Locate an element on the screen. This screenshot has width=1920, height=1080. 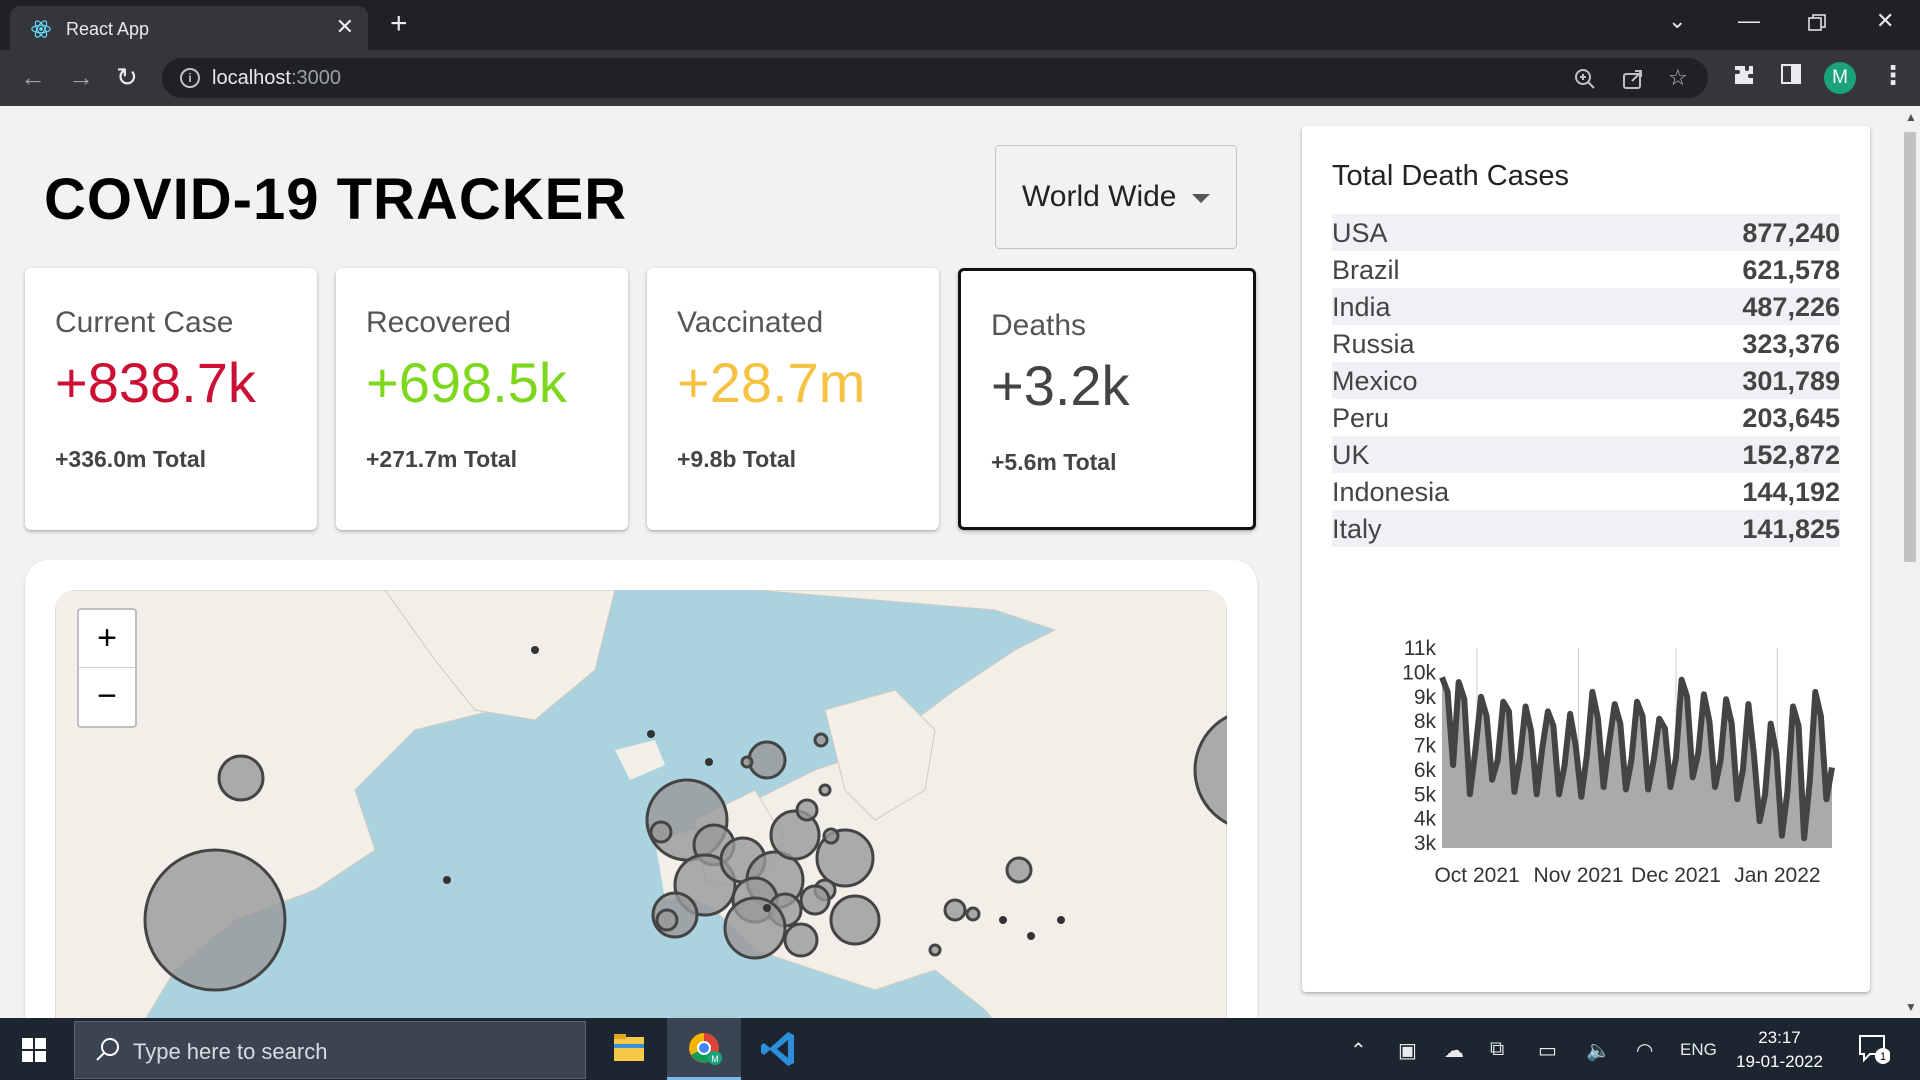
page-title: COVID-19 TRACKER is located at coordinates (336, 199).